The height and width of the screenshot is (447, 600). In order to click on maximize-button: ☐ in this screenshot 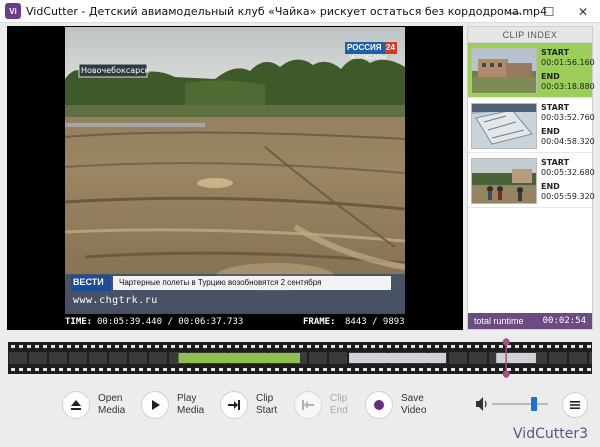, I will do `click(549, 11)`.